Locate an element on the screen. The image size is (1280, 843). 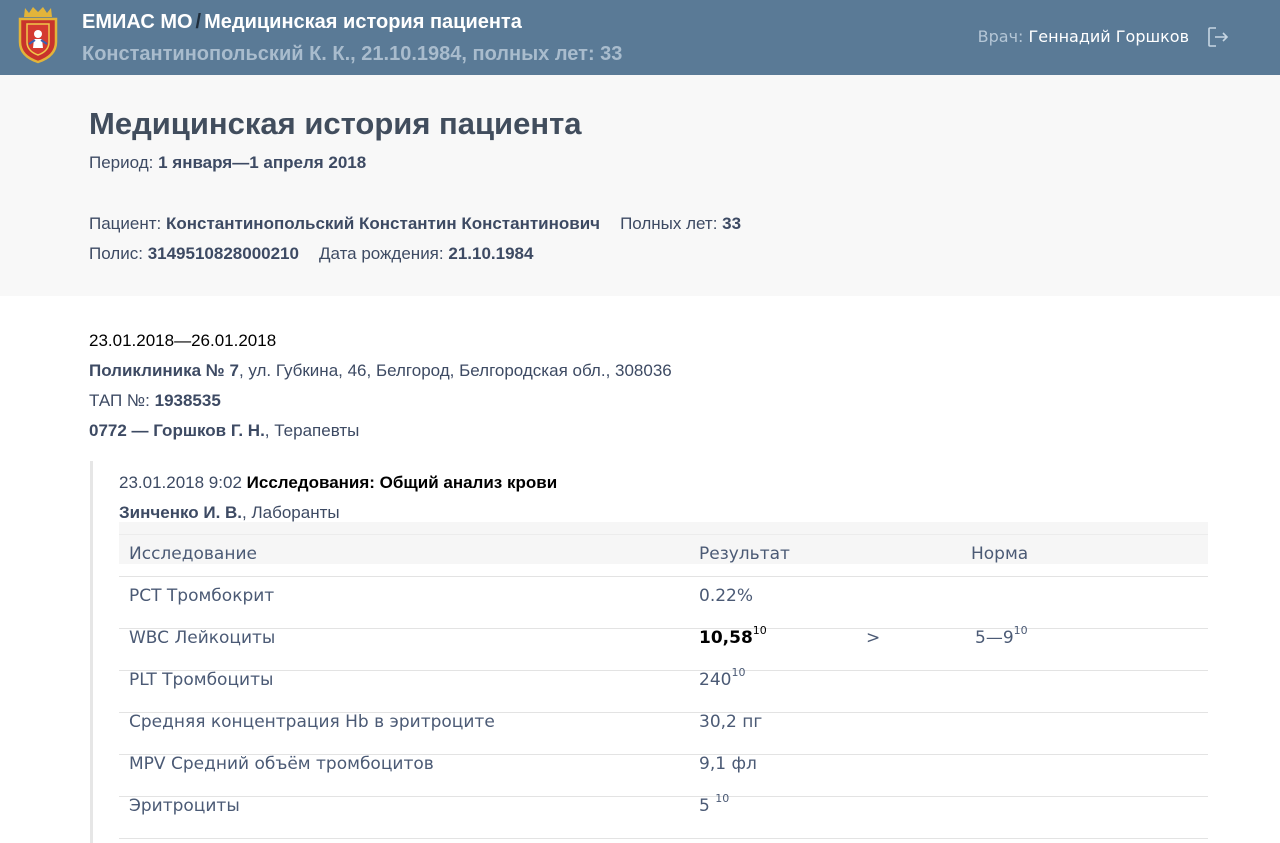
result-name: Эритроциты is located at coordinates (184, 806).